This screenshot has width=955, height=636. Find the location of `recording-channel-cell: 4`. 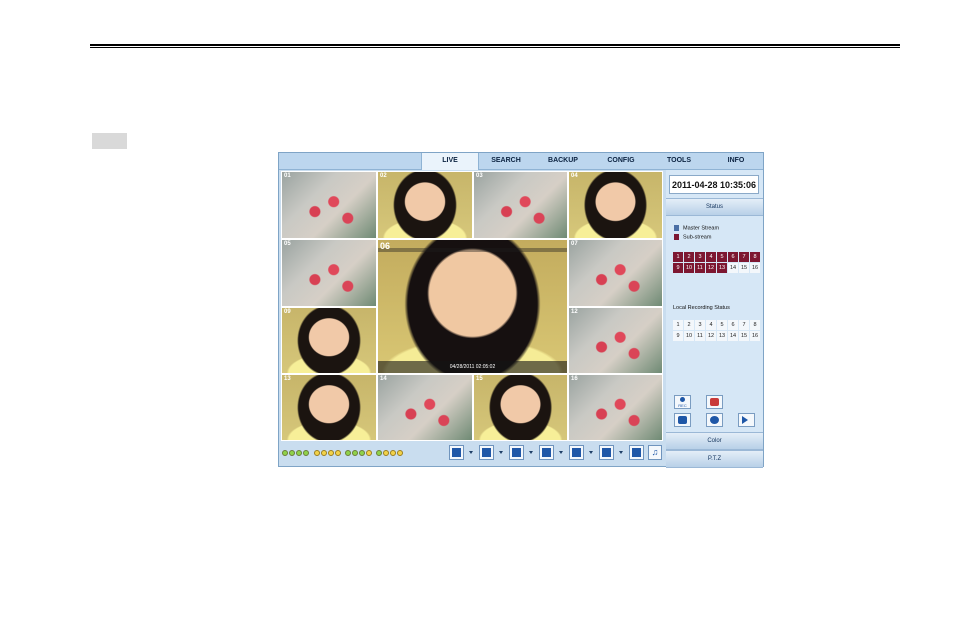

recording-channel-cell: 4 is located at coordinates (711, 325).